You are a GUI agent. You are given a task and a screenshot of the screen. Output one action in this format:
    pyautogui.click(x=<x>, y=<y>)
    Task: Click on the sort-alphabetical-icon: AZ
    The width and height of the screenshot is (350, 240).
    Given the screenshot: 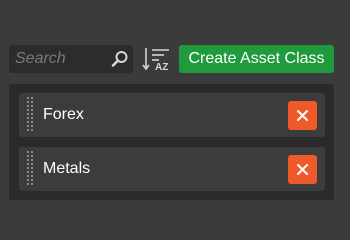 What is the action you would take?
    pyautogui.click(x=155, y=60)
    